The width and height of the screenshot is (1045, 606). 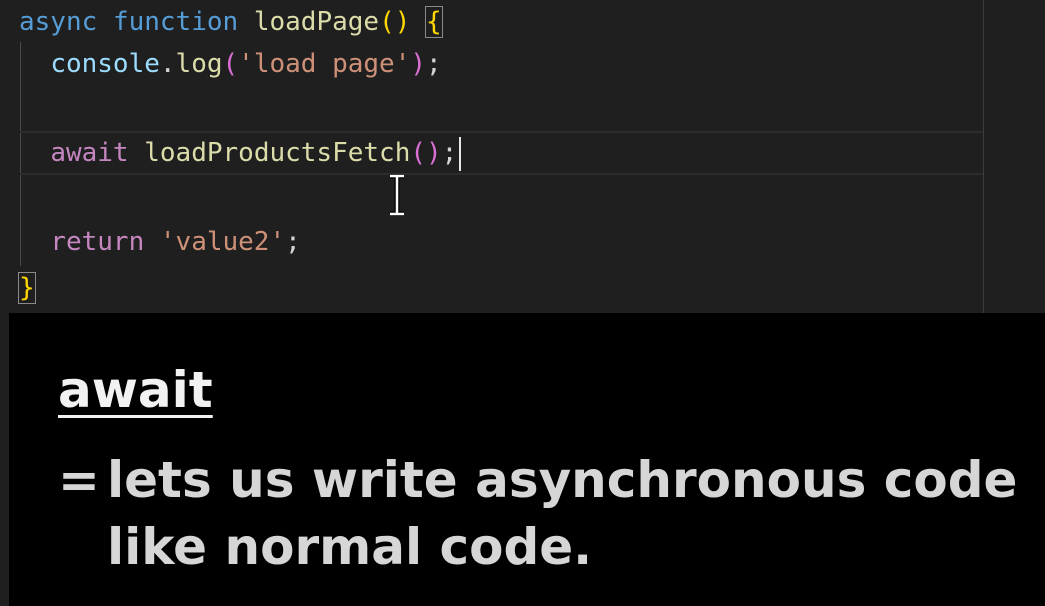 What do you see at coordinates (97, 242) in the screenshot?
I see `keyword-return: return` at bounding box center [97, 242].